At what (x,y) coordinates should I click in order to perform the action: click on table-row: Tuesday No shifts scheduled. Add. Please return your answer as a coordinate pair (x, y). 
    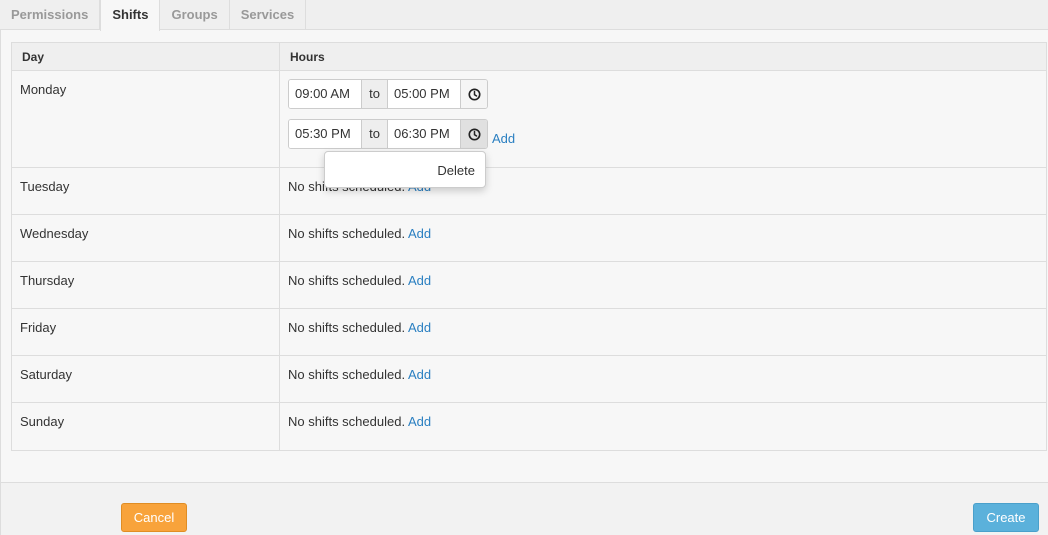
    Looking at the image, I should click on (529, 191).